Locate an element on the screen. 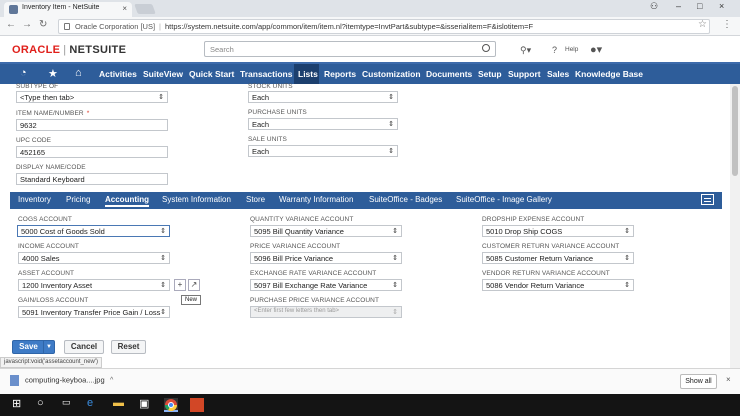 The width and height of the screenshot is (740, 416). reload-icon: ↻ is located at coordinates (43, 24).